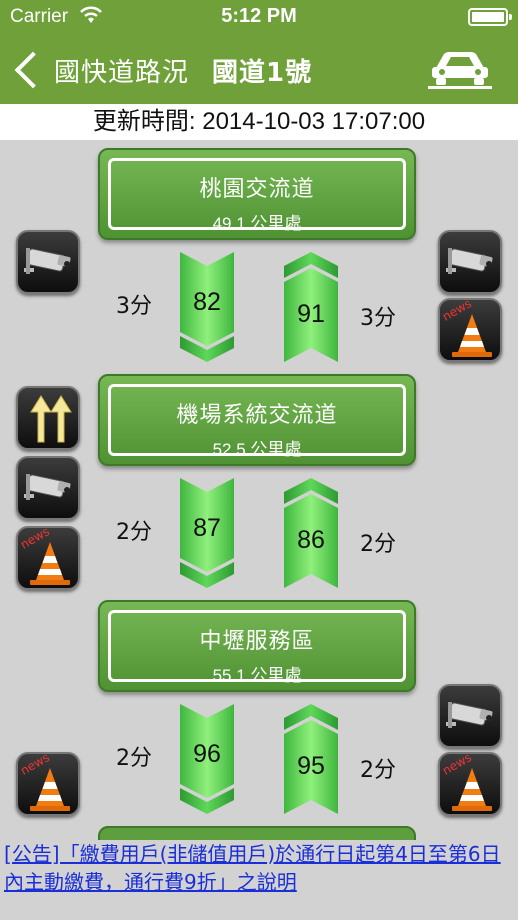 The image size is (518, 920). Describe the element at coordinates (48, 418) in the screenshot. I see `lane-arrows-icon` at that location.